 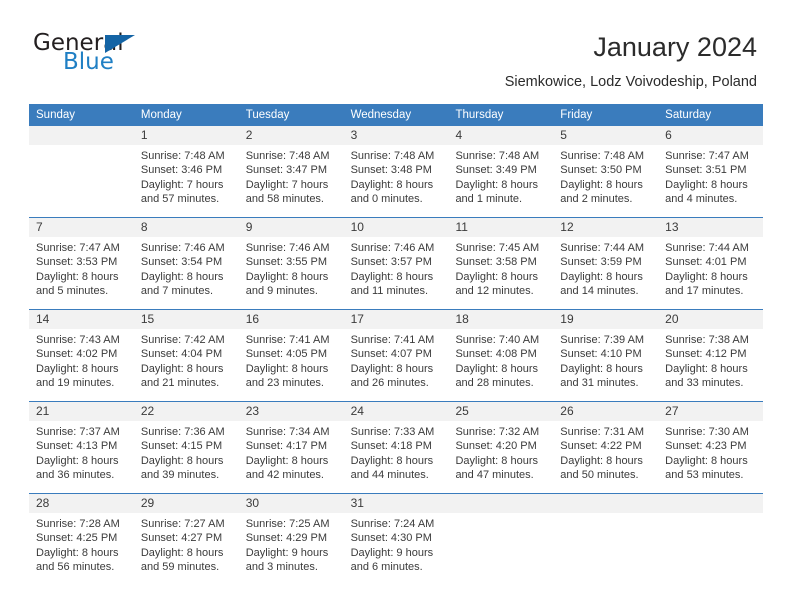 I want to click on day-number: 5, so click(x=605, y=135).